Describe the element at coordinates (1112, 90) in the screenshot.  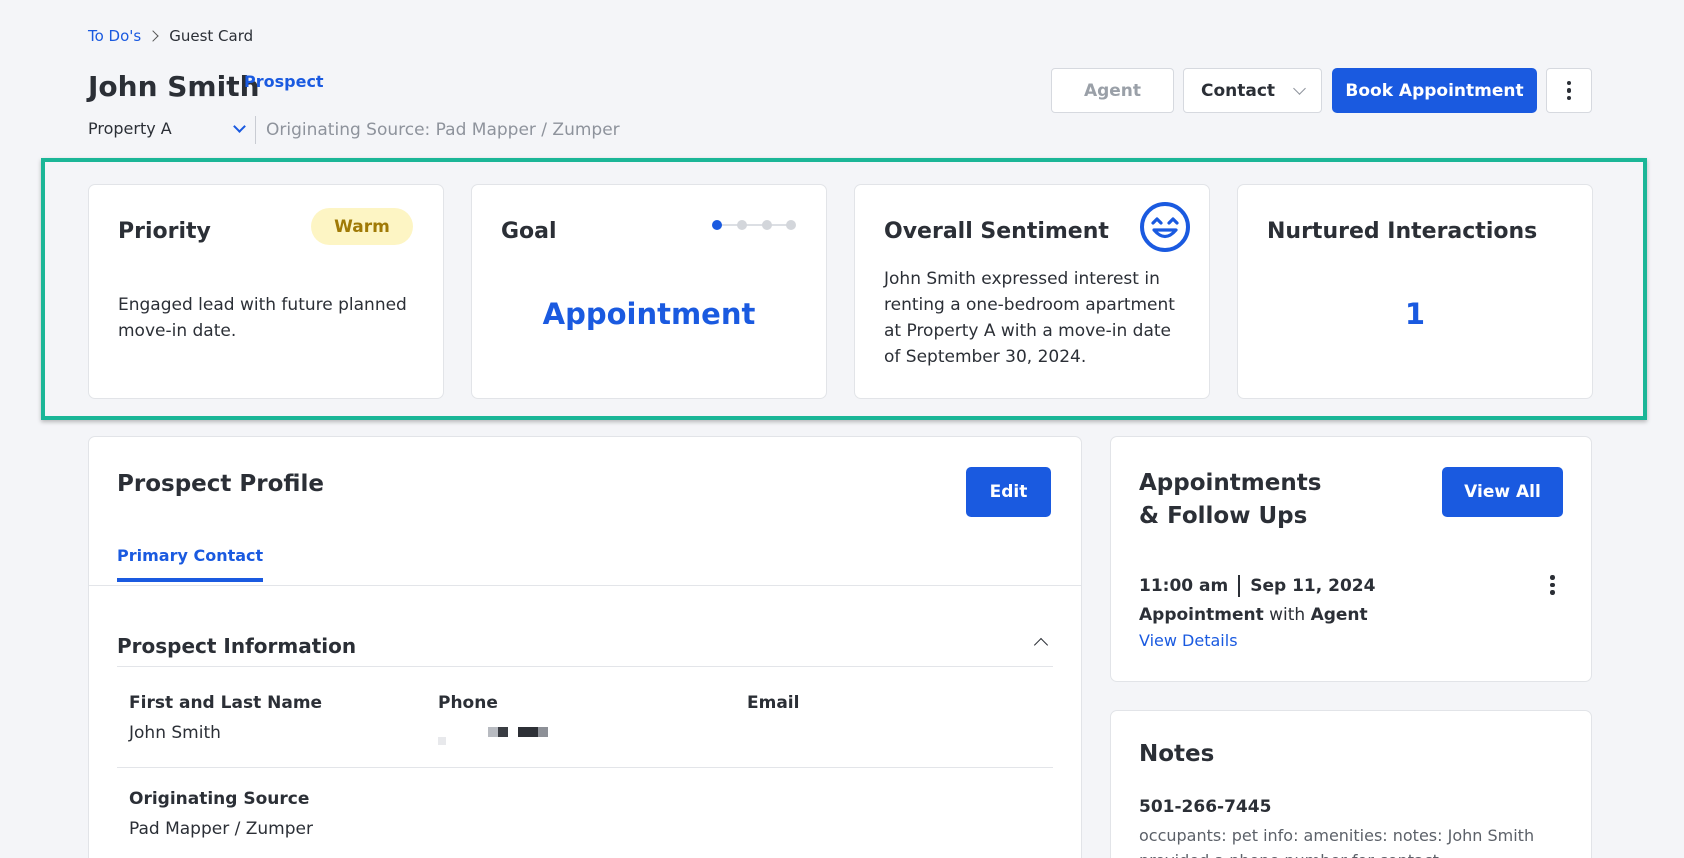
I see `agent-button: Agent` at that location.